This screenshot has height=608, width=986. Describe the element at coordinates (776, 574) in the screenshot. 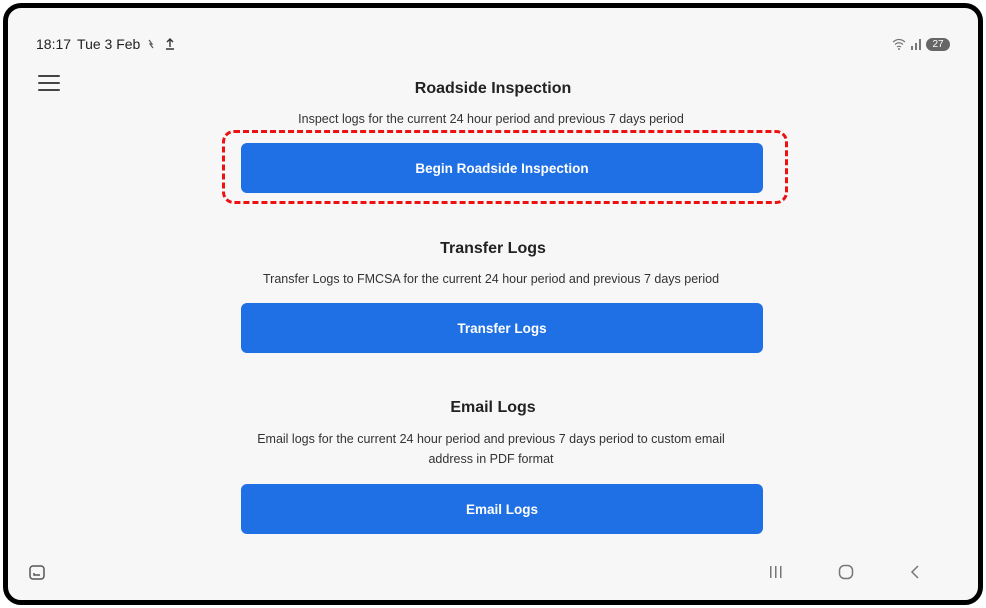

I see `recent-apps-icon` at that location.